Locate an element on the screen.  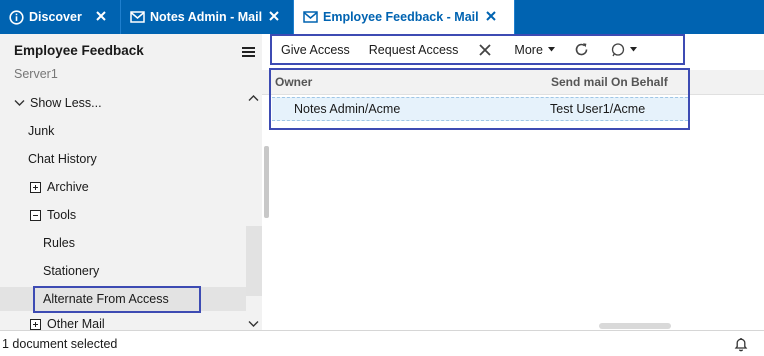
sidebar-item-label: Rules is located at coordinates (59, 243).